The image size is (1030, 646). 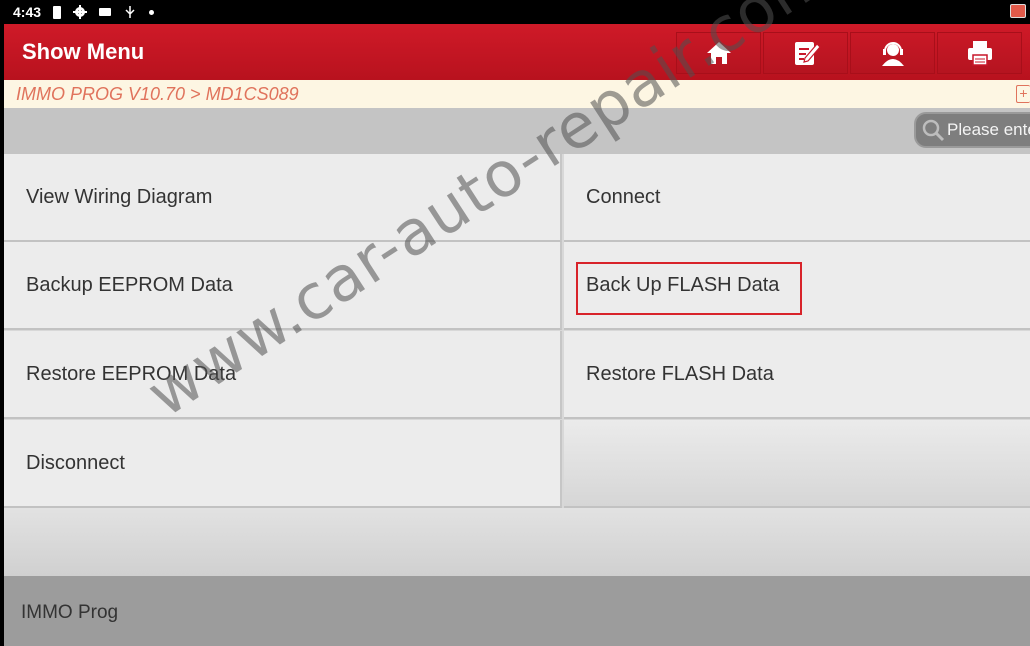 I want to click on menu-item-label: View Wiring Diagram, so click(x=119, y=196).